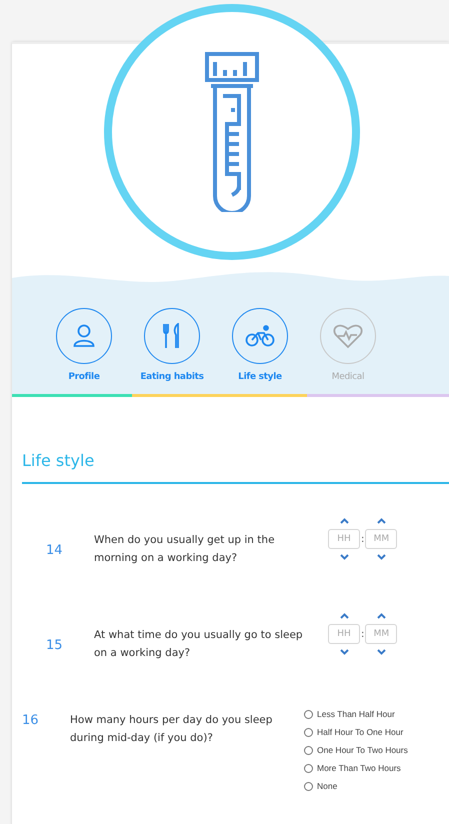  Describe the element at coordinates (348, 336) in the screenshot. I see `heart-pulse-icon` at that location.